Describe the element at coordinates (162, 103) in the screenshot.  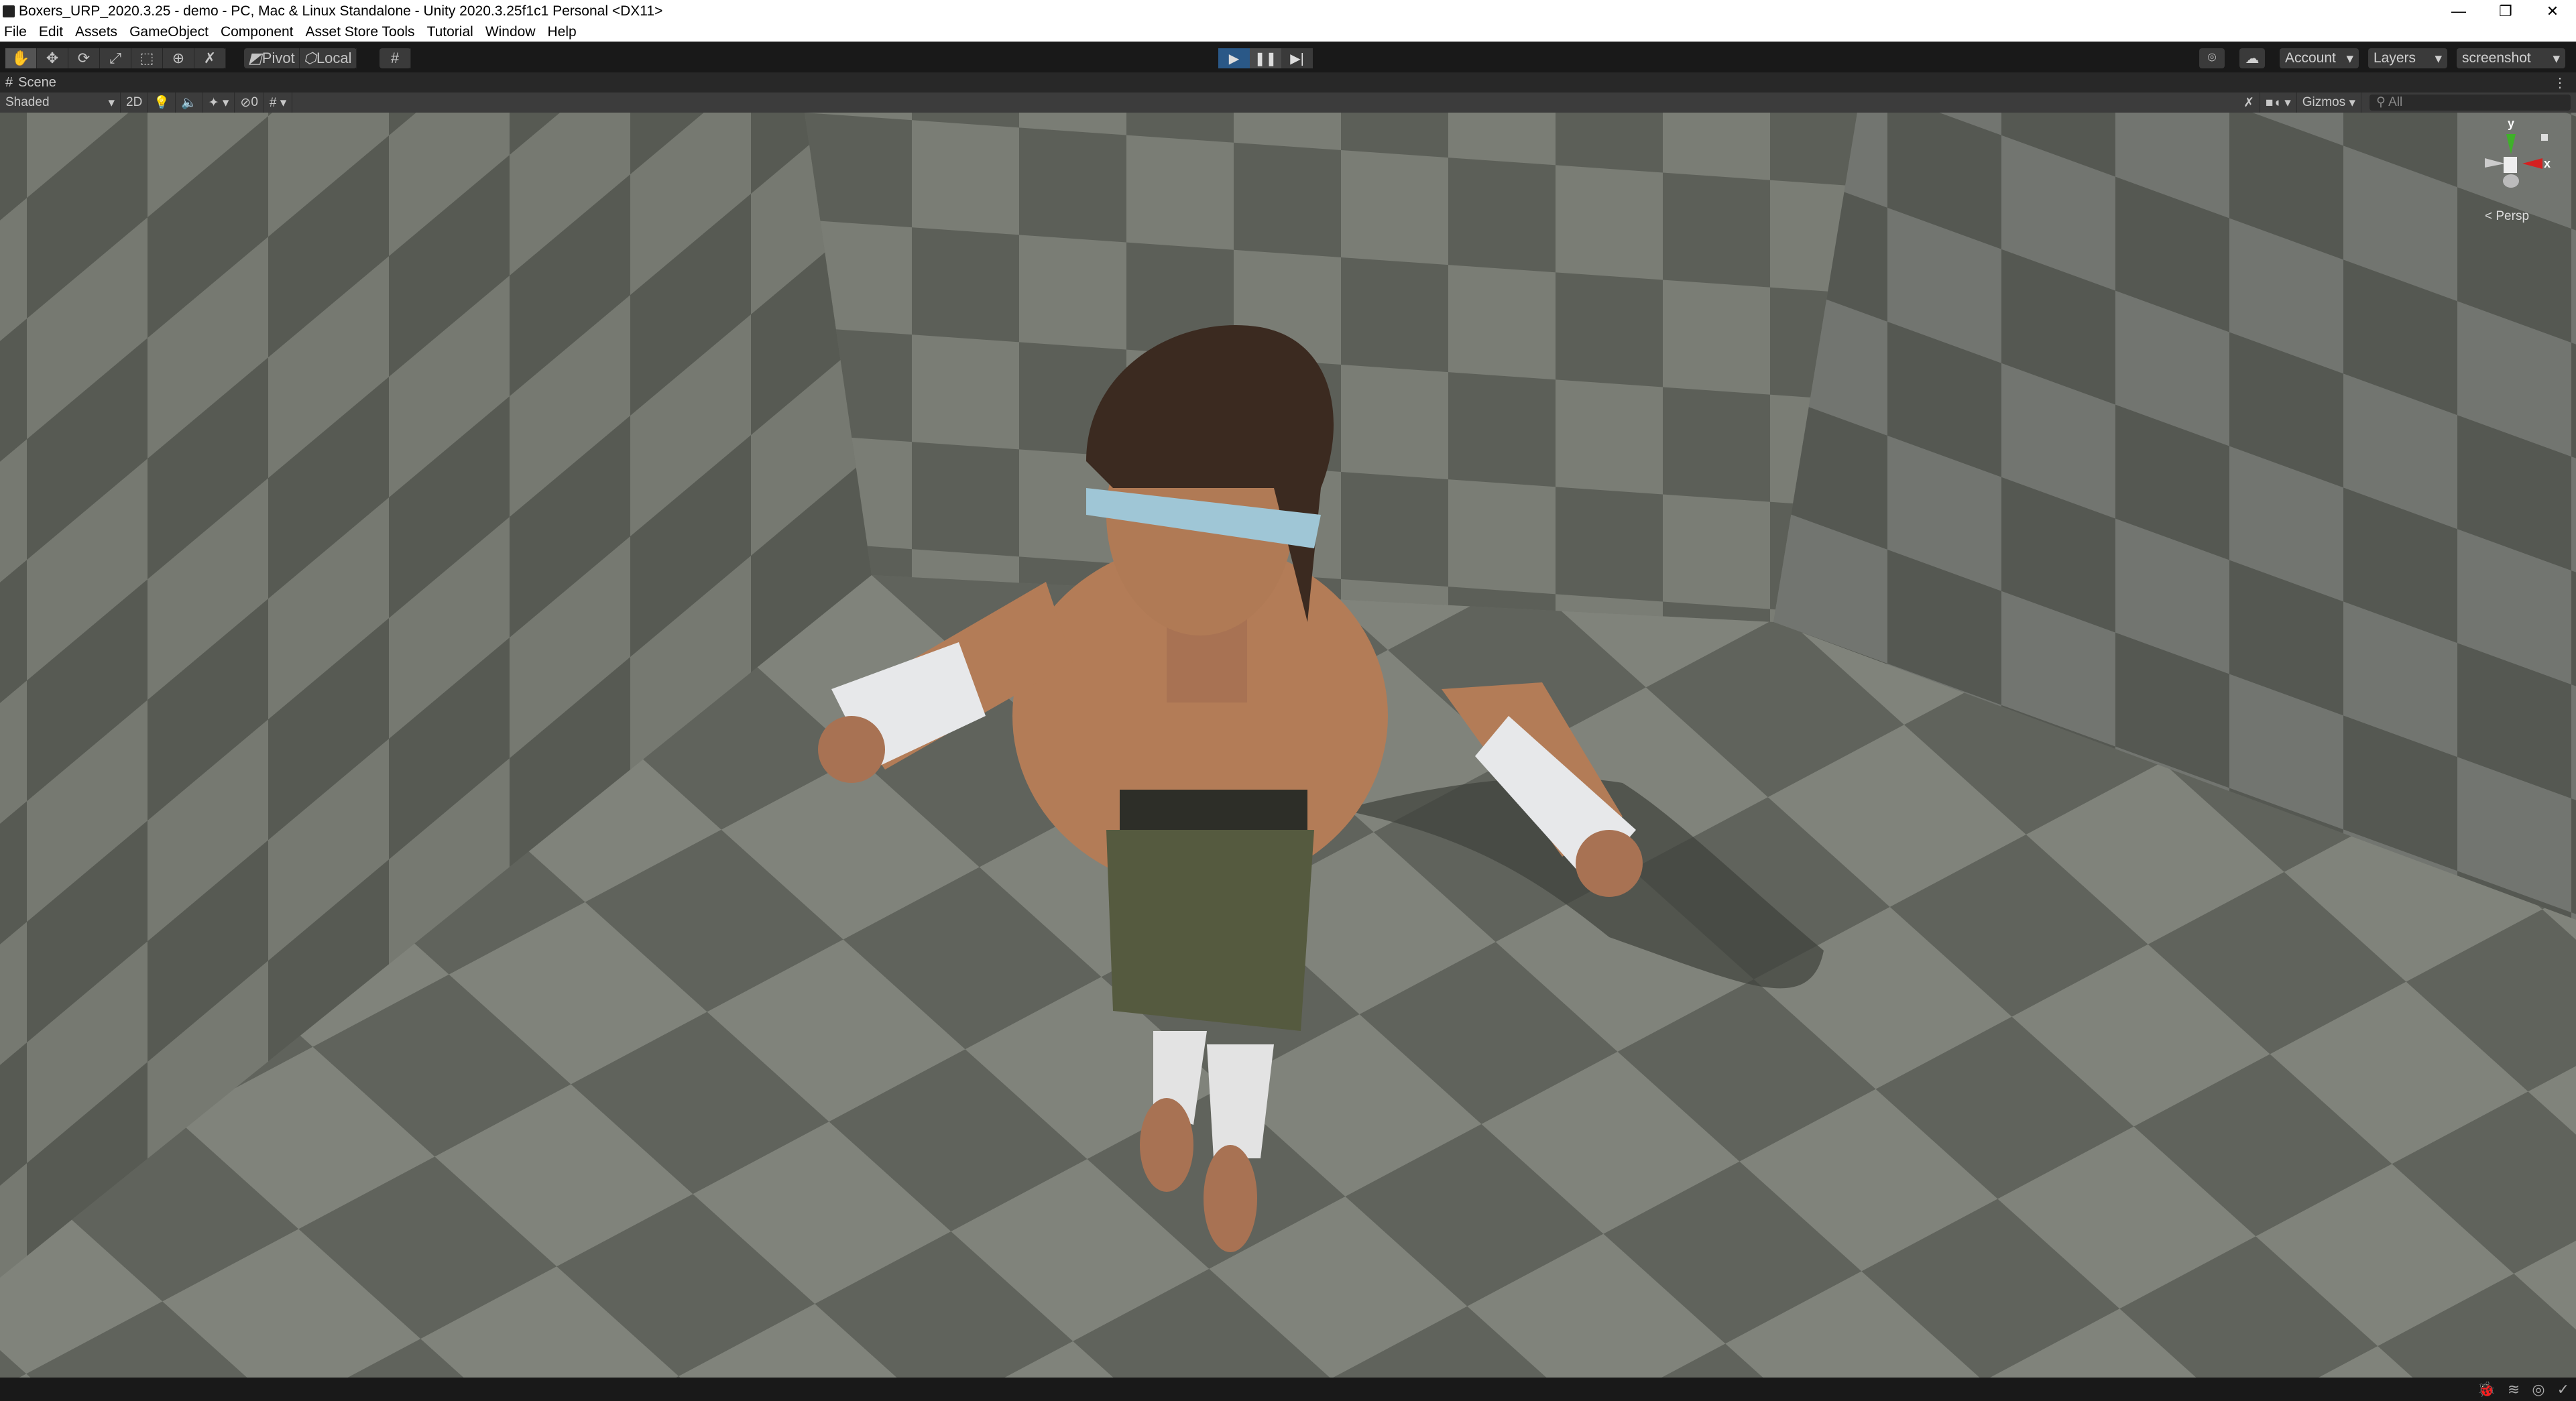
I see `lighting-toggle-icon: 💡` at that location.